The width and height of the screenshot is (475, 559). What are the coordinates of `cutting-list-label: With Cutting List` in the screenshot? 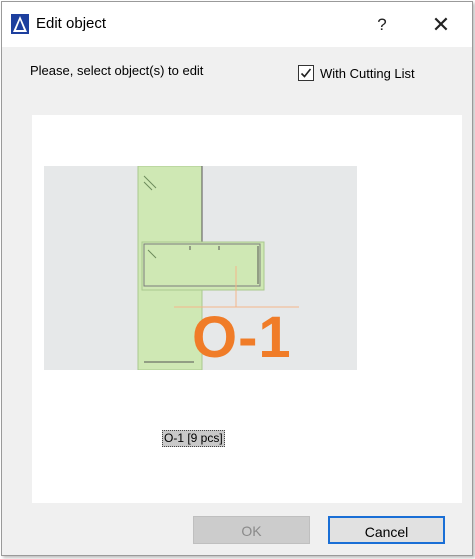 It's located at (367, 73).